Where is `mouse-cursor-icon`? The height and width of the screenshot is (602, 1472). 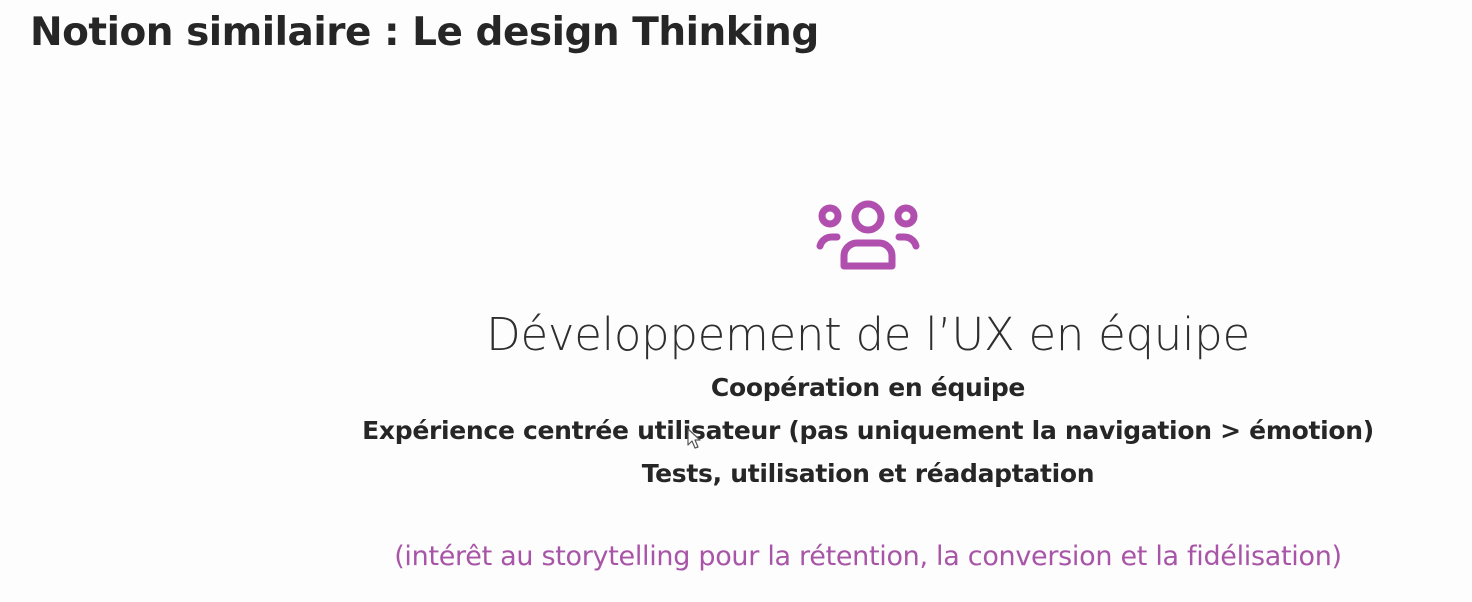 mouse-cursor-icon is located at coordinates (694, 439).